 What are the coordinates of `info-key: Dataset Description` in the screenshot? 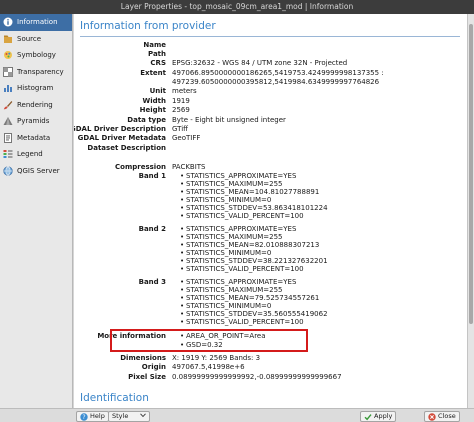 It's located at (126, 148).